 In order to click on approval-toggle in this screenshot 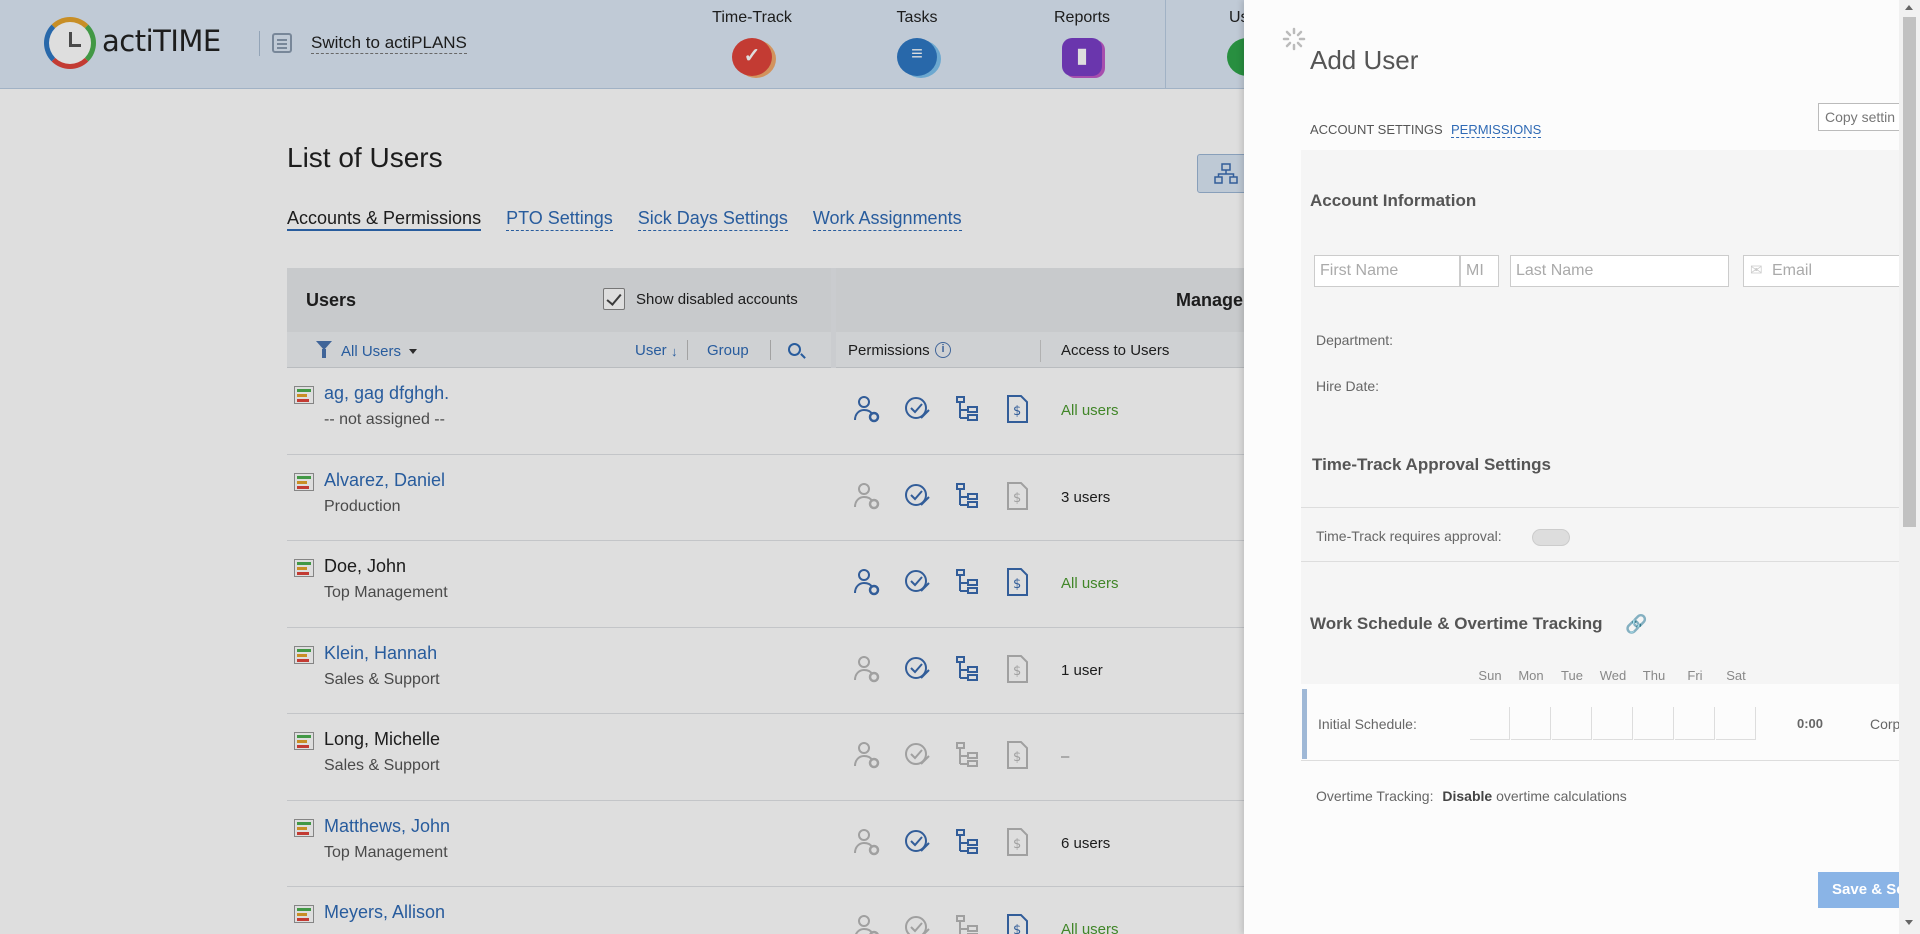, I will do `click(1551, 537)`.